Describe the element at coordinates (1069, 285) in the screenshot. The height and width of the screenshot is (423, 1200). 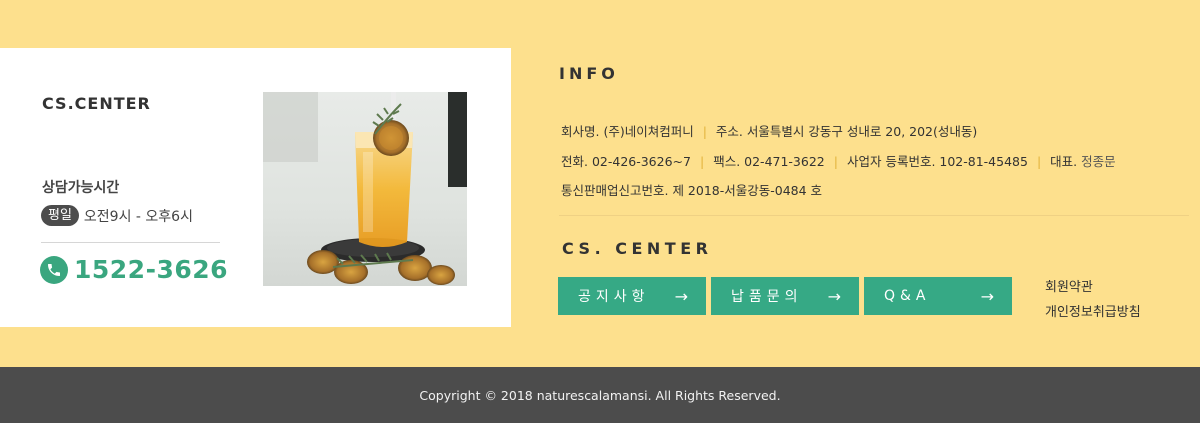
I see `terms-link: 회원약관` at that location.